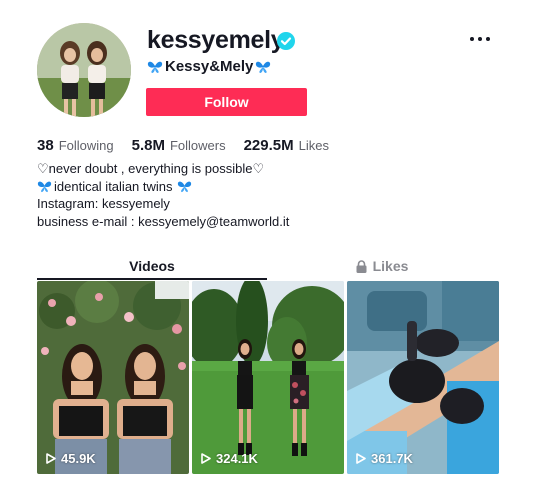 The image size is (550, 483). I want to click on profile-avatar, so click(84, 70).